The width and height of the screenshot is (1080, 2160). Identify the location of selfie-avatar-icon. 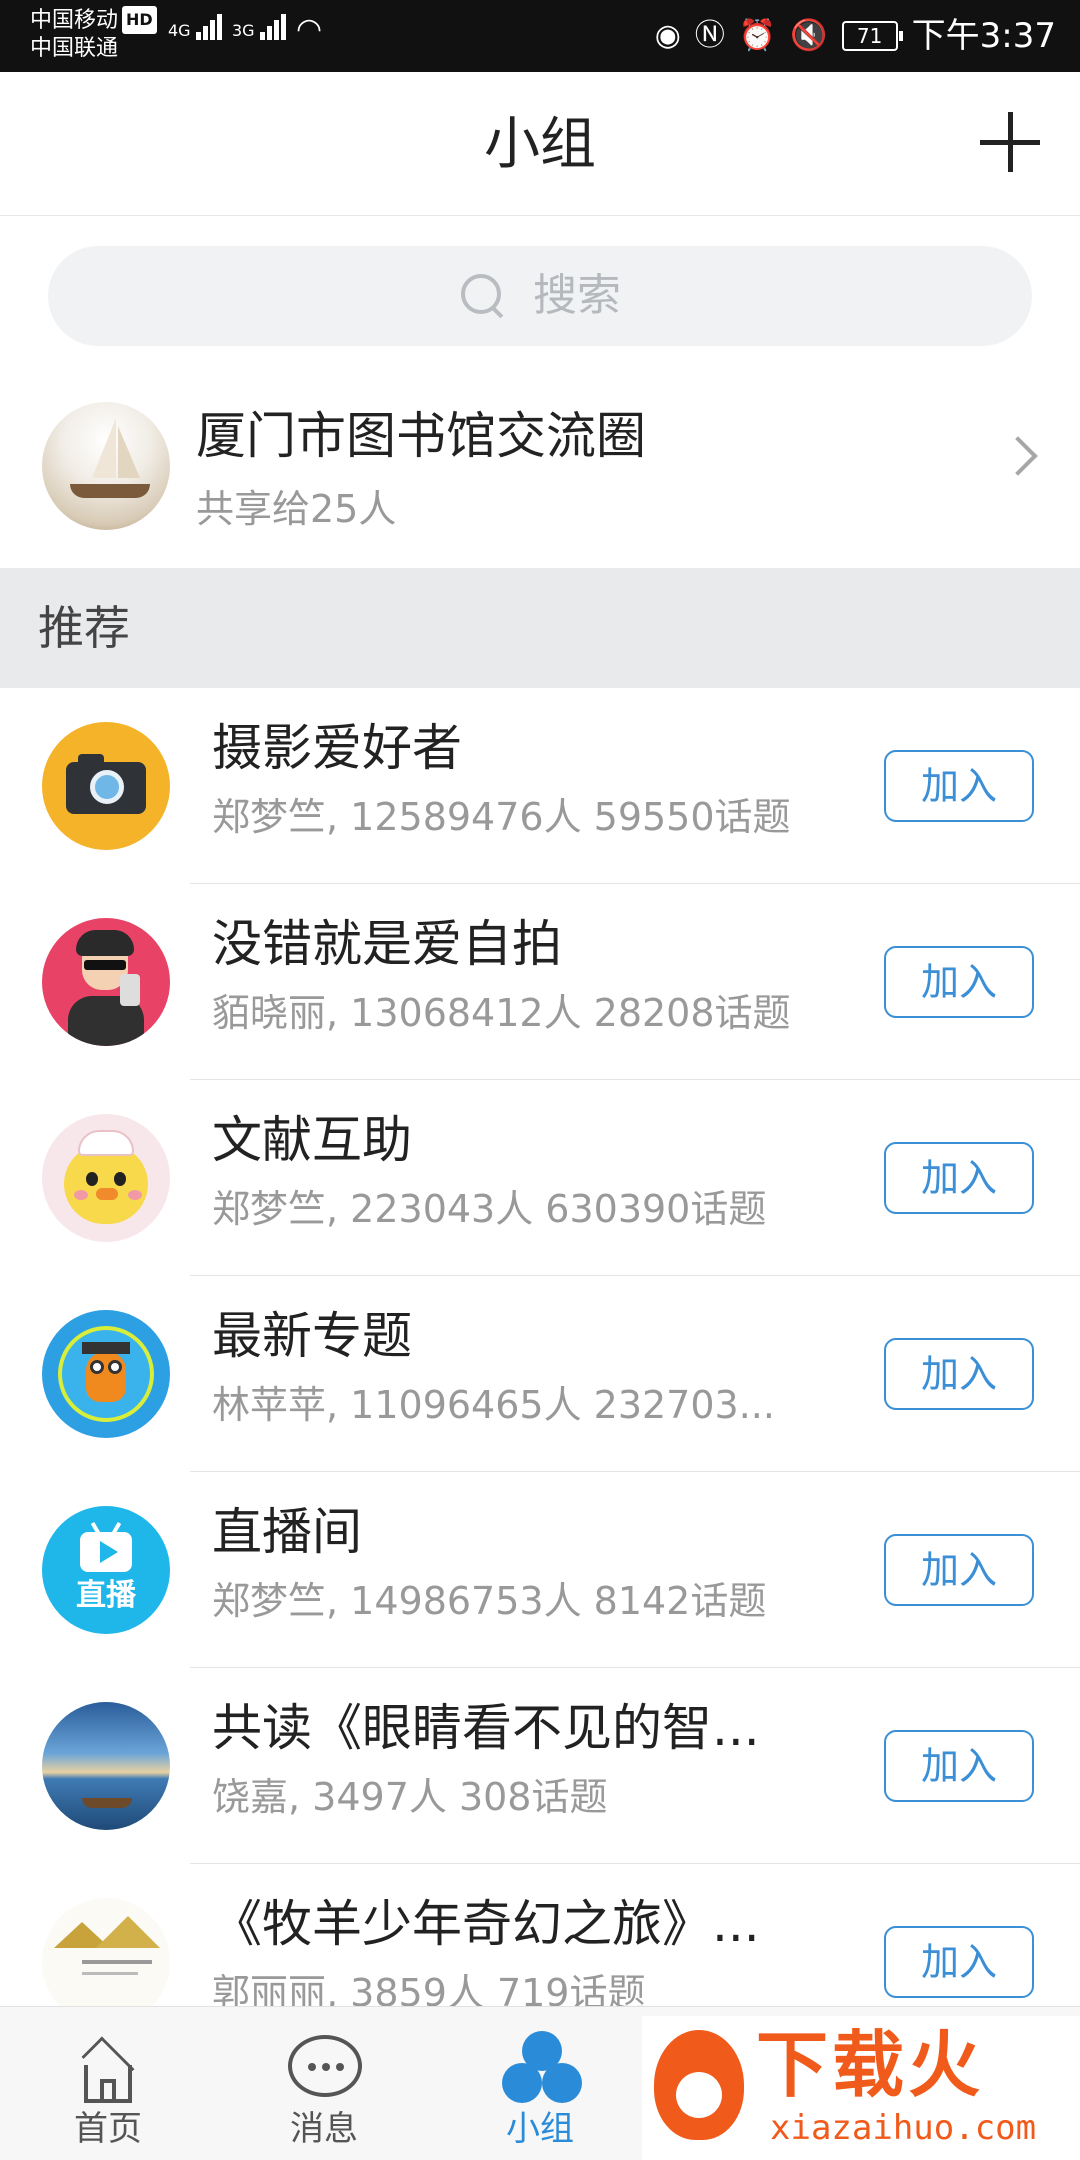
(106, 982).